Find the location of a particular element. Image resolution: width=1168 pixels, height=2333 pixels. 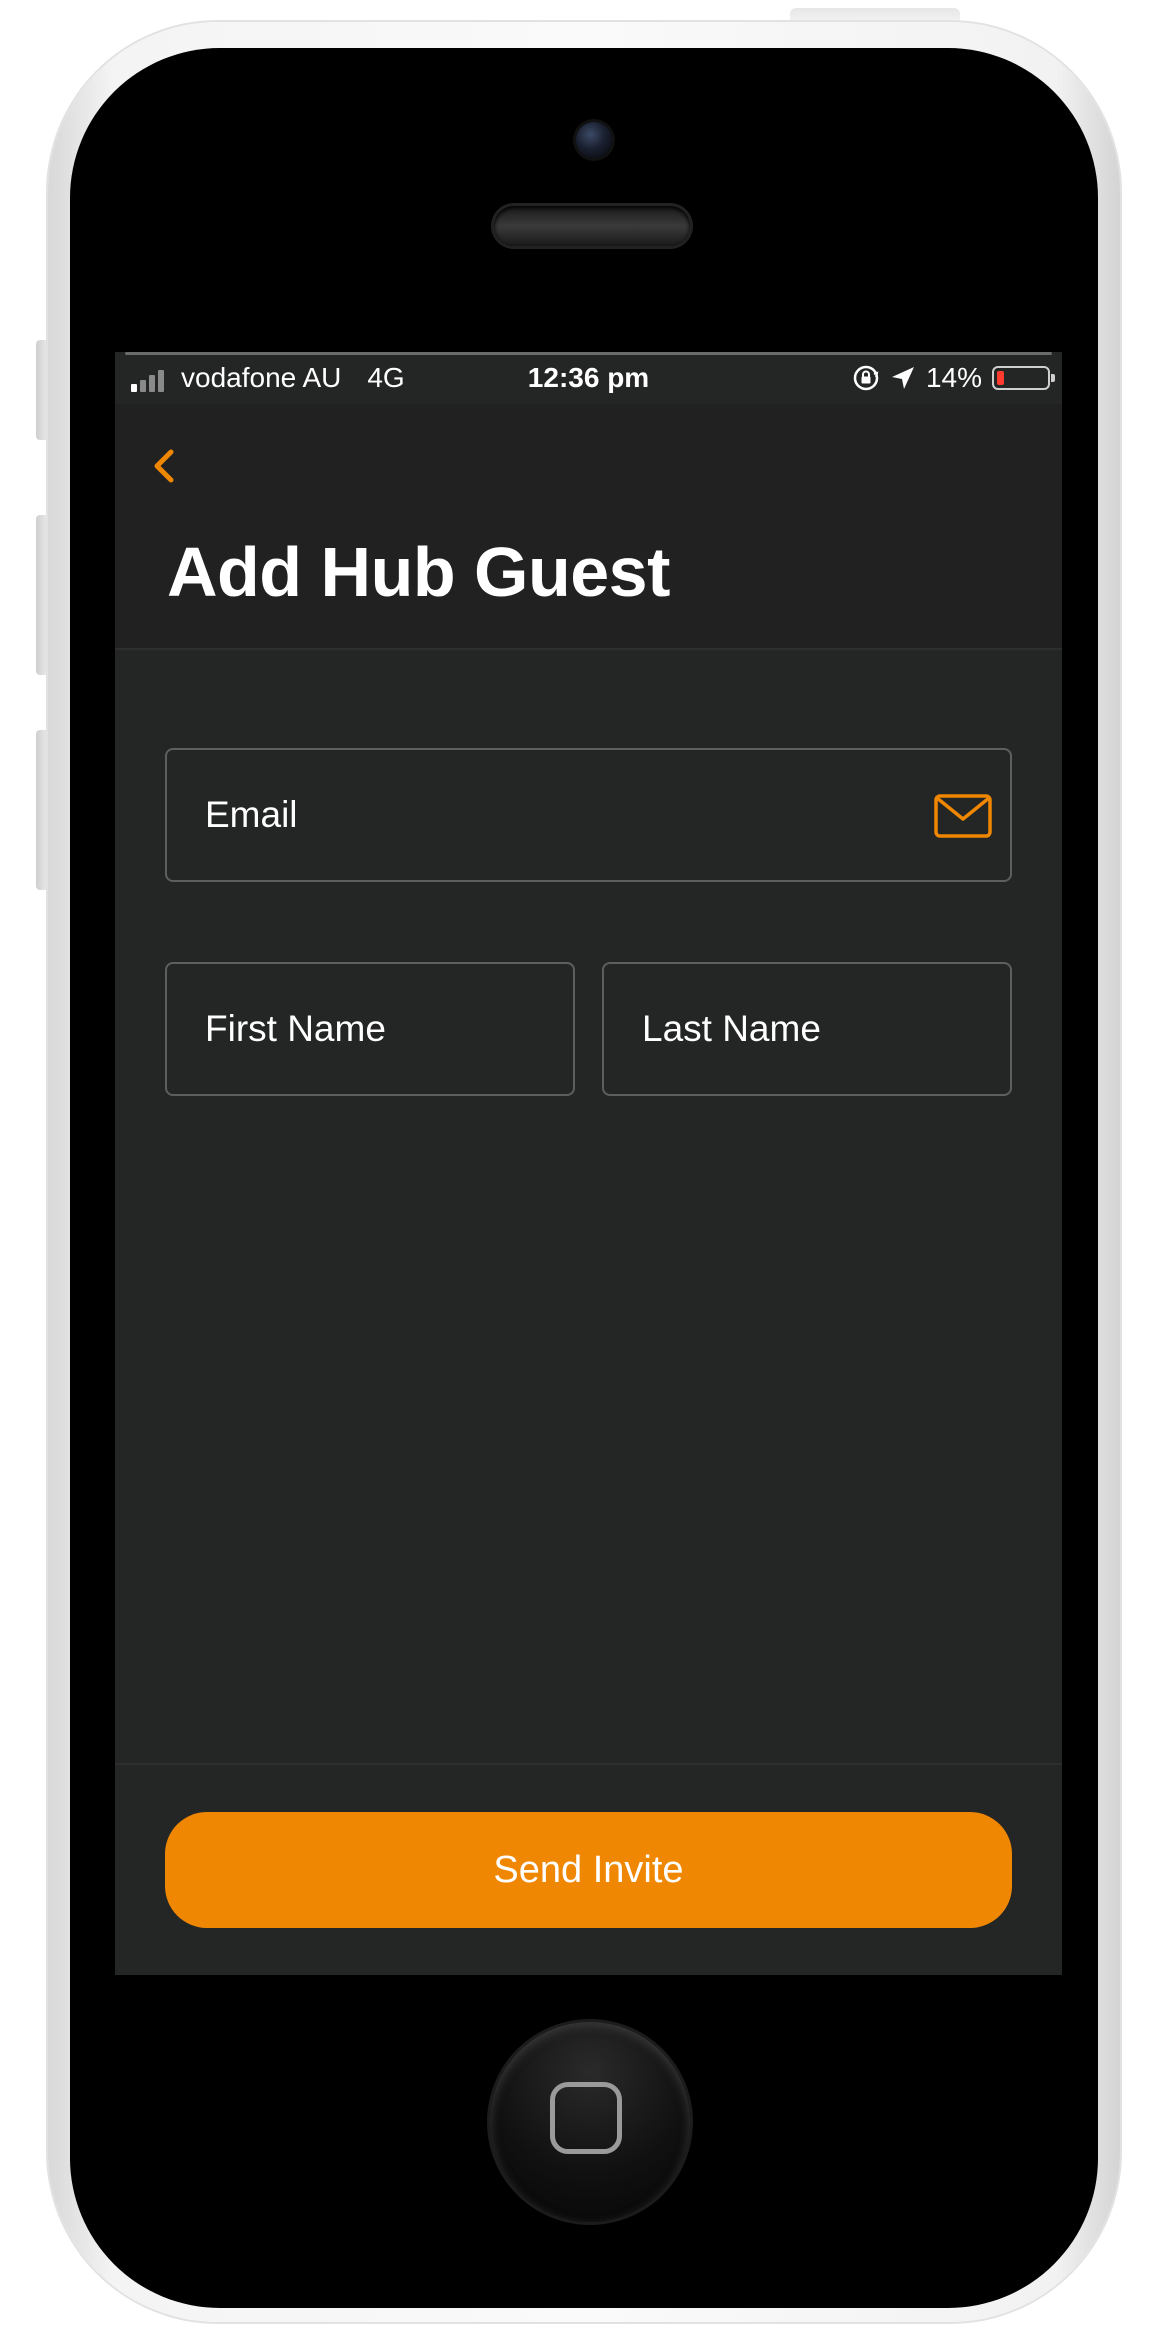

battery-level is located at coordinates (1000, 378).